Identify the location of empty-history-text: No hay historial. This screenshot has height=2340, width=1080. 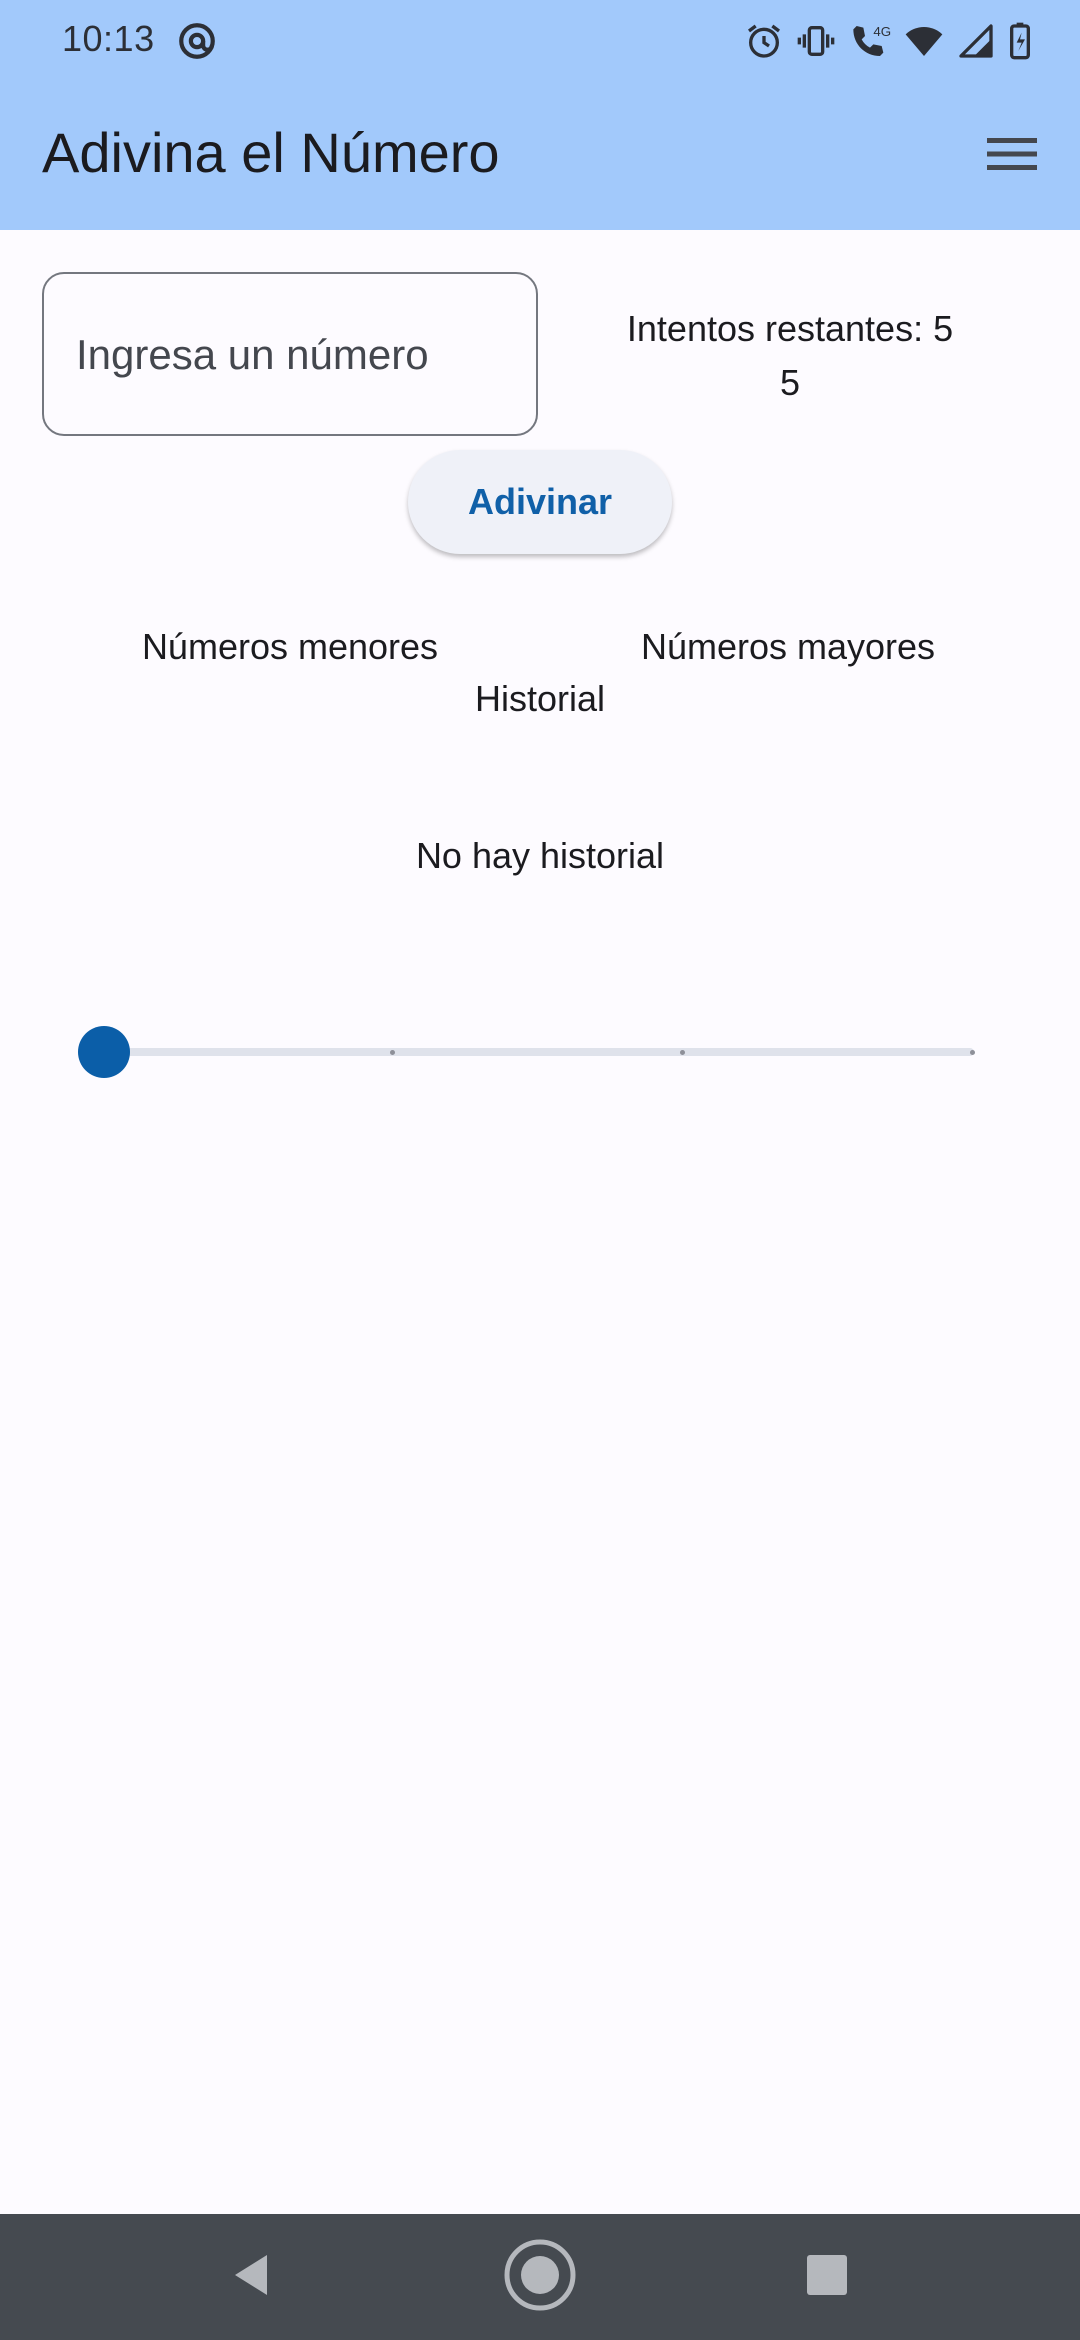
(540, 855).